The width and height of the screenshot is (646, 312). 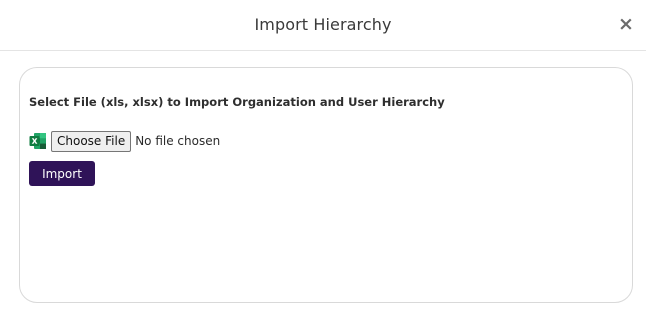 What do you see at coordinates (626, 24) in the screenshot?
I see `close-button: ×` at bounding box center [626, 24].